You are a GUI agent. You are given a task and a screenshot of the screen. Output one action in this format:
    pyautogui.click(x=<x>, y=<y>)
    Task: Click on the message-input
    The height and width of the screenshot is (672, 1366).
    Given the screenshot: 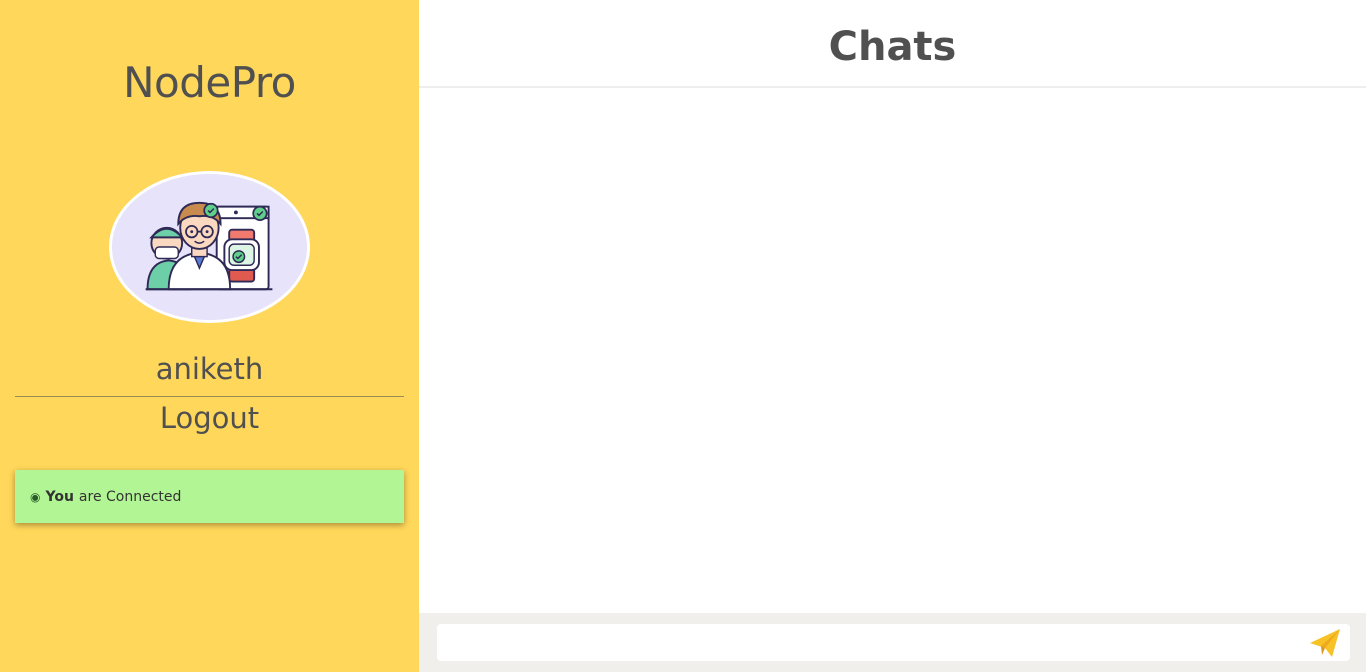 What is the action you would take?
    pyautogui.click(x=893, y=642)
    